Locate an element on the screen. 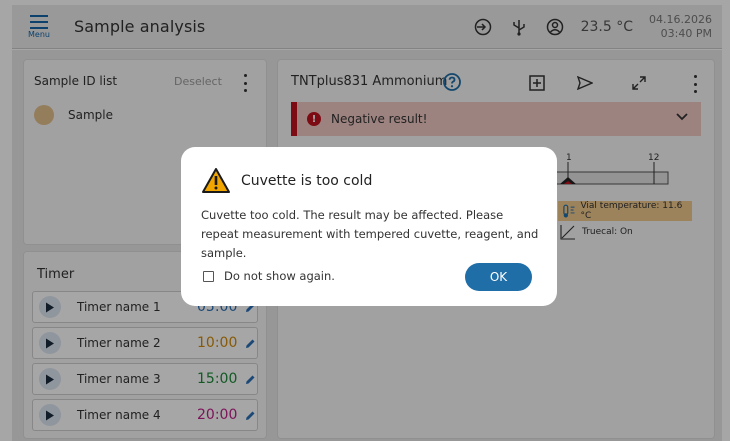 Image resolution: width=730 pixels, height=441 pixels. checkbox-label: Do not show again. is located at coordinates (279, 276).